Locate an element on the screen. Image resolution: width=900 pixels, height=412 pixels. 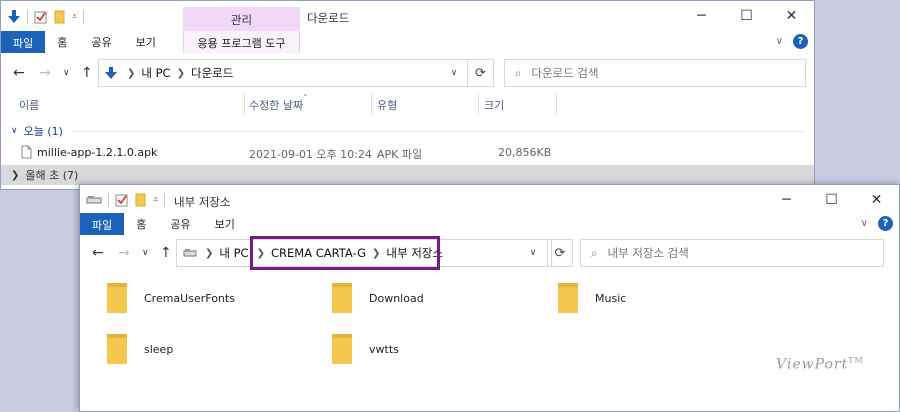
download-location-icon is located at coordinates (111, 73).